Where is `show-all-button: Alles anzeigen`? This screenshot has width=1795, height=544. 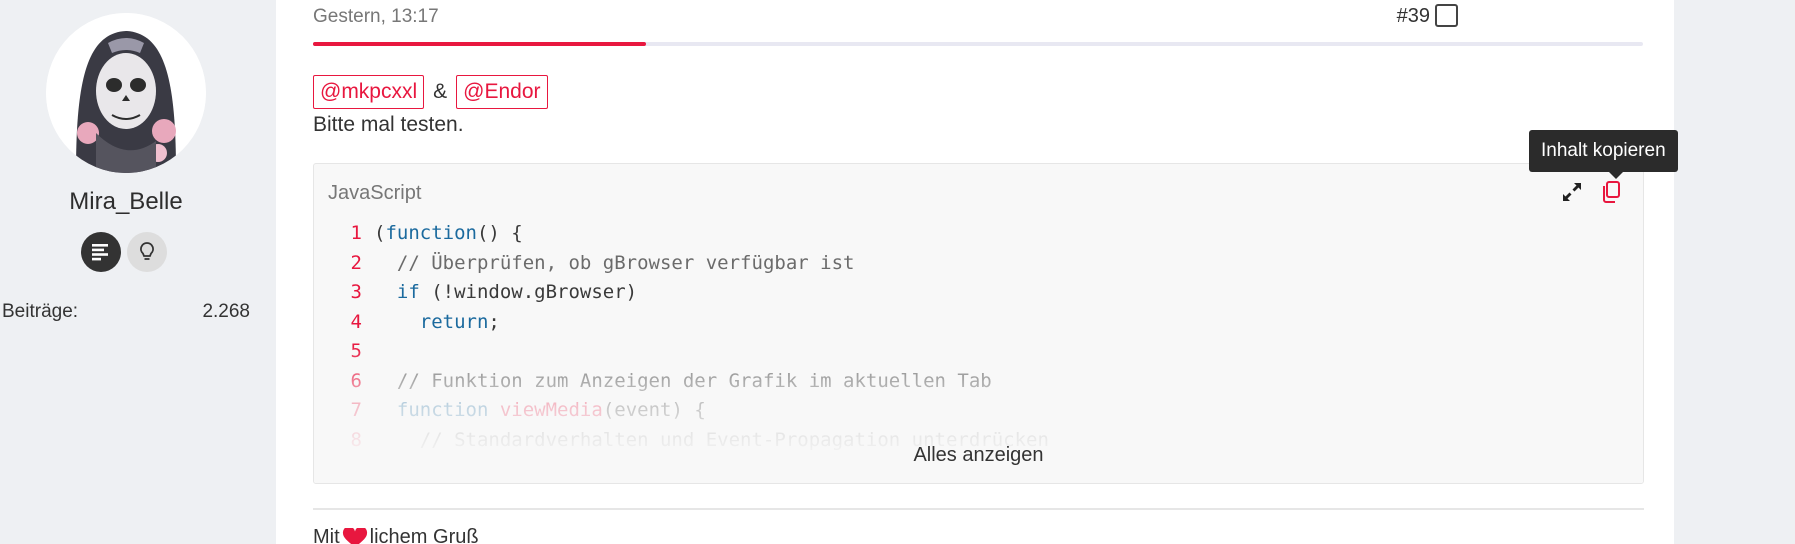
show-all-button: Alles anzeigen is located at coordinates (978, 455).